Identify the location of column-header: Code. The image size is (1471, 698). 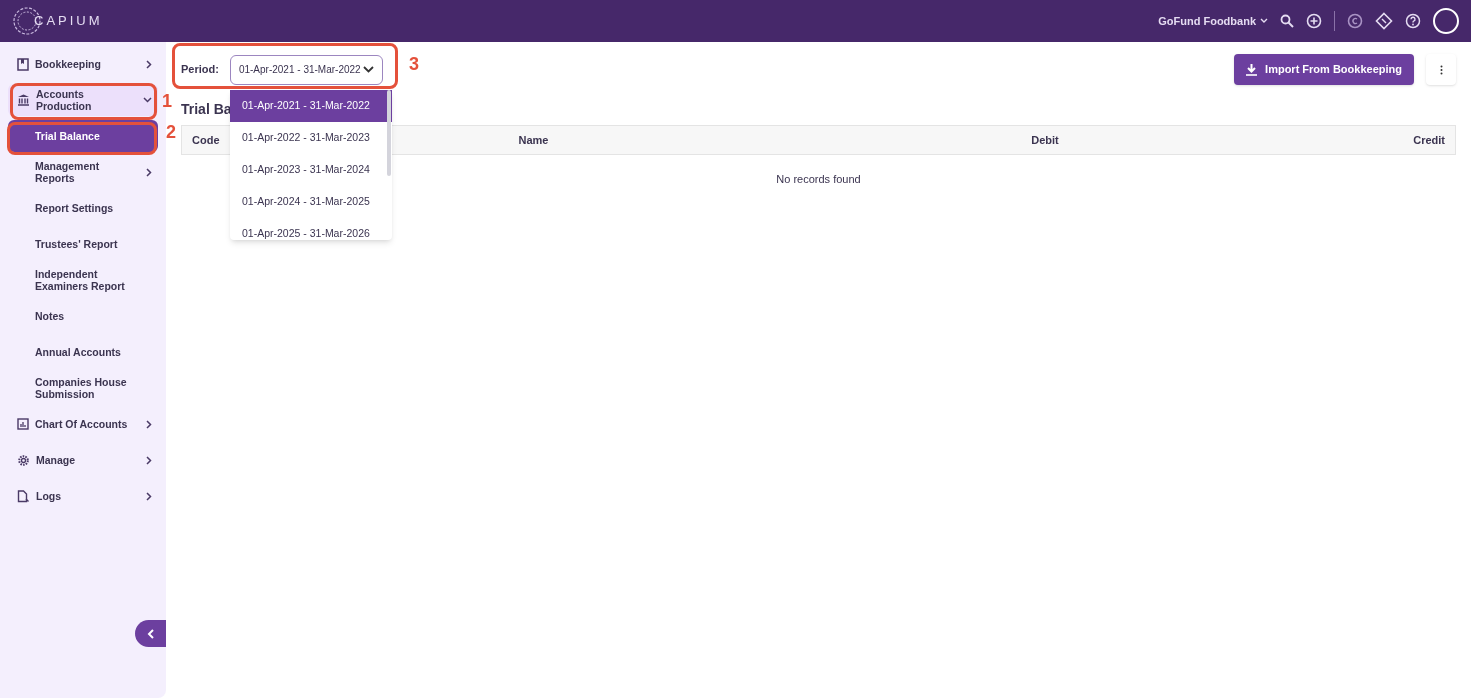
(206, 139).